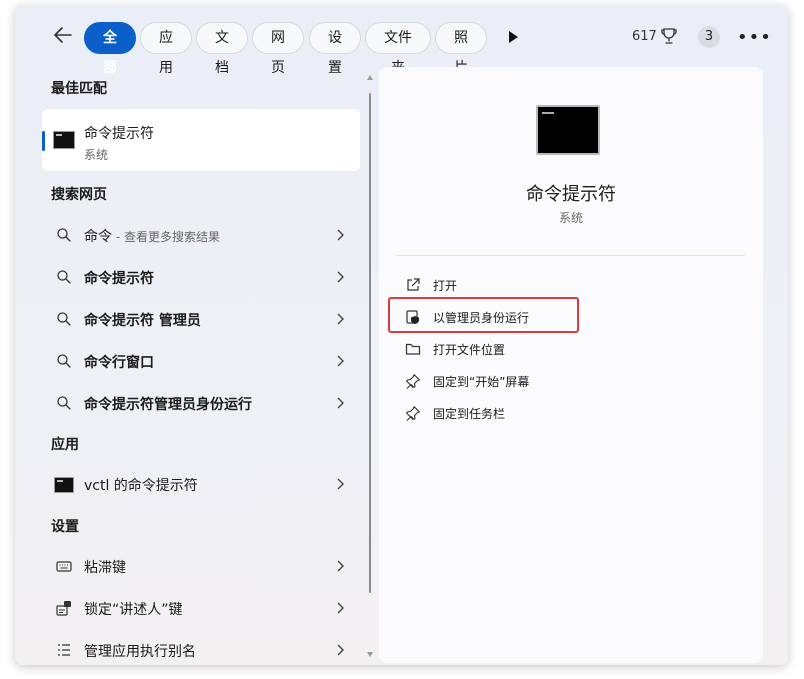 The image size is (804, 679). I want to click on detail-subtitle: 系统, so click(570, 218).